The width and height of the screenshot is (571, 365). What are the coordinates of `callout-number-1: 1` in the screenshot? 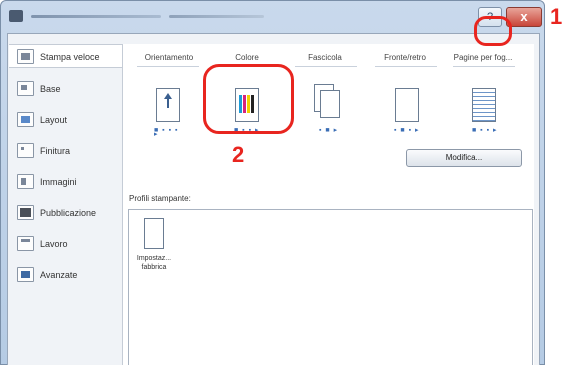 It's located at (556, 16).